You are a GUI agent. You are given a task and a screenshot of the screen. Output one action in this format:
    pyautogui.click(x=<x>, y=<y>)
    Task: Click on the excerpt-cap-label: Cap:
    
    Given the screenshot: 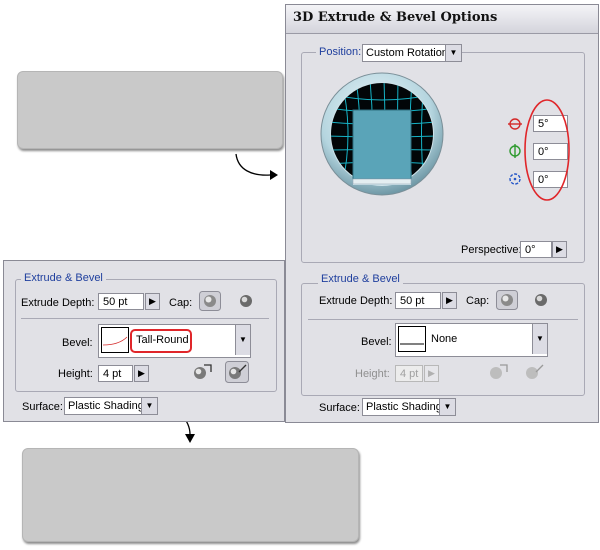 What is the action you would take?
    pyautogui.click(x=181, y=303)
    